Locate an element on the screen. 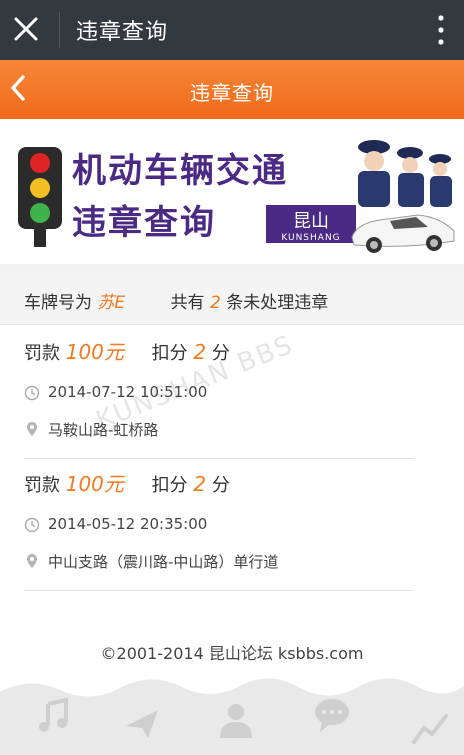 Image resolution: width=464 pixels, height=755 pixels. banner-title-line1: 机动车辆交通 is located at coordinates (180, 171).